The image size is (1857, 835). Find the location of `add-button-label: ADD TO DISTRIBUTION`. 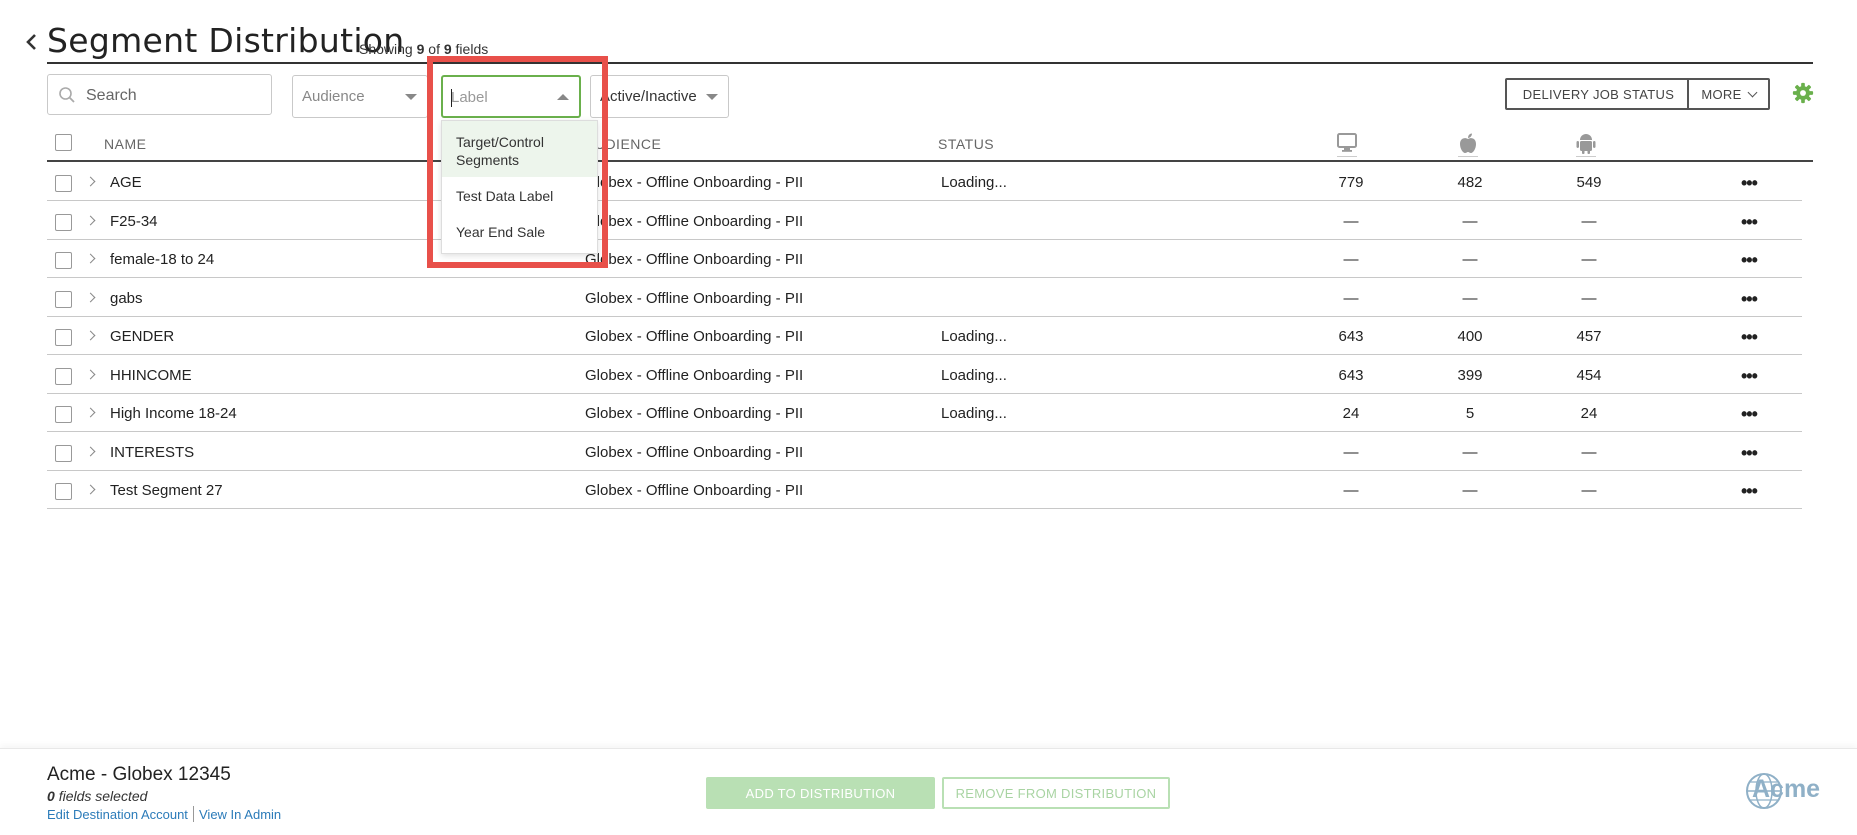

add-button-label: ADD TO DISTRIBUTION is located at coordinates (820, 793).